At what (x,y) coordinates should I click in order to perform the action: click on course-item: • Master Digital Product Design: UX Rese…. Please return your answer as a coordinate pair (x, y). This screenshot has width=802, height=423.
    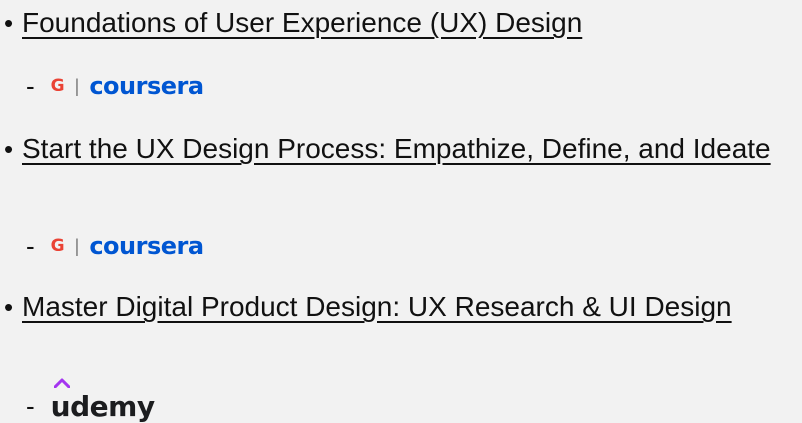
    Looking at the image, I should click on (401, 307).